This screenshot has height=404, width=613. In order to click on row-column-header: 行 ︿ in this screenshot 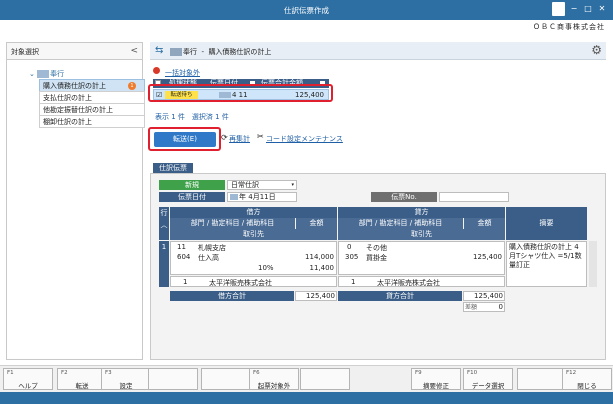, I will do `click(164, 223)`.